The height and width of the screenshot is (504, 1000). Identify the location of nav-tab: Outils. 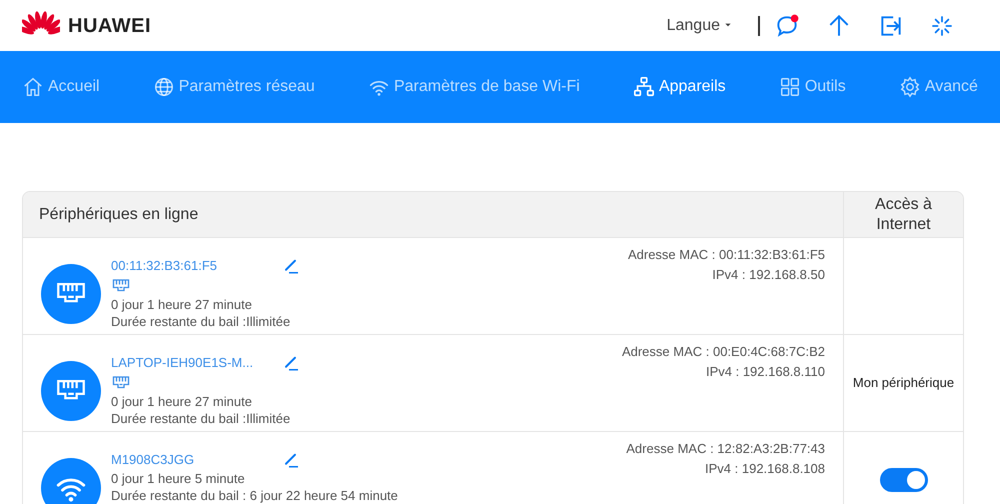
(812, 87).